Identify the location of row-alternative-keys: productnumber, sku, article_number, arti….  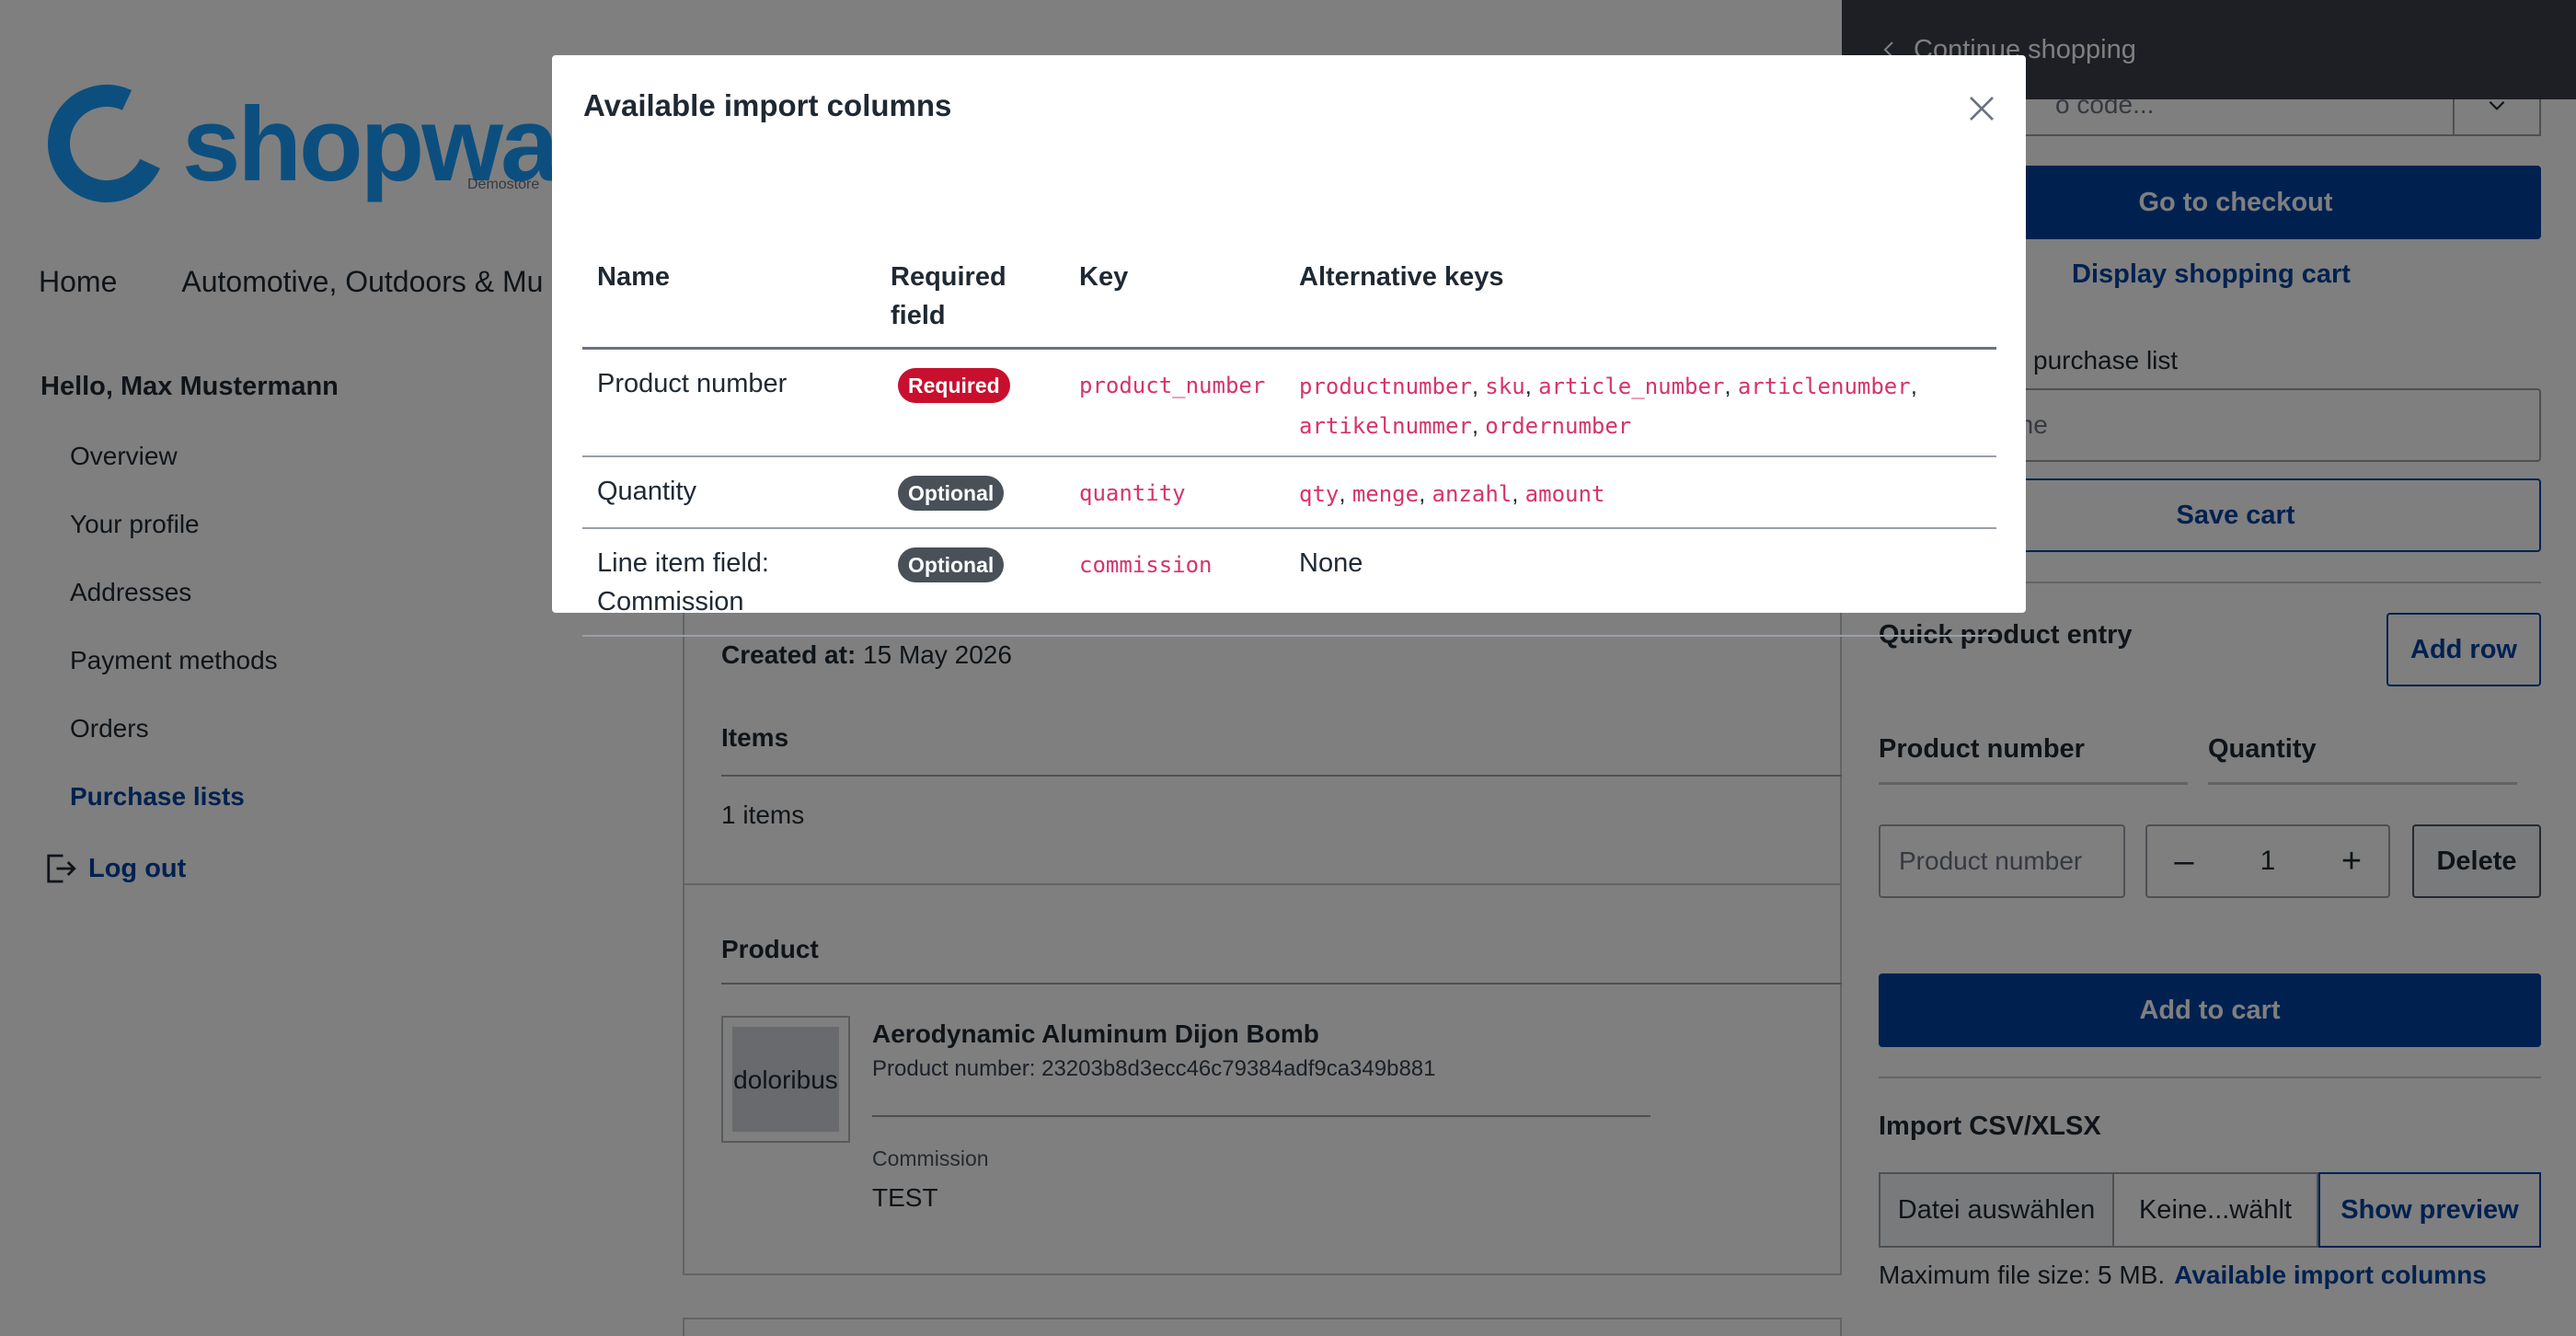
(1608, 405).